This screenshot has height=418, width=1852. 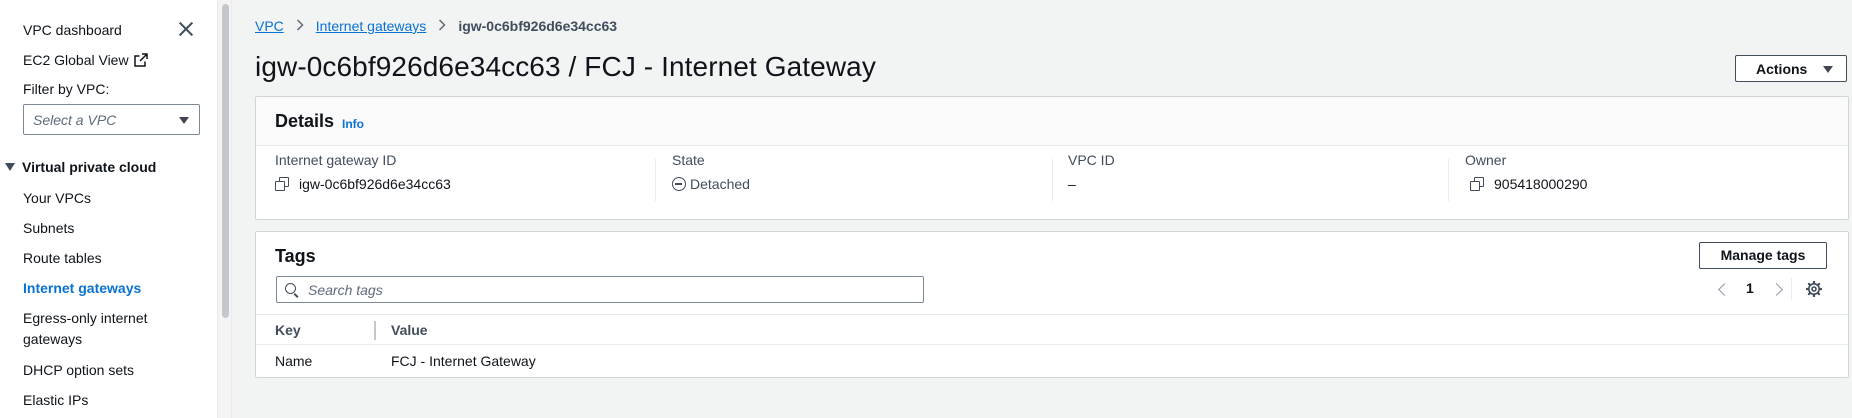 I want to click on manage-tags-button: Manage tags, so click(x=1763, y=255).